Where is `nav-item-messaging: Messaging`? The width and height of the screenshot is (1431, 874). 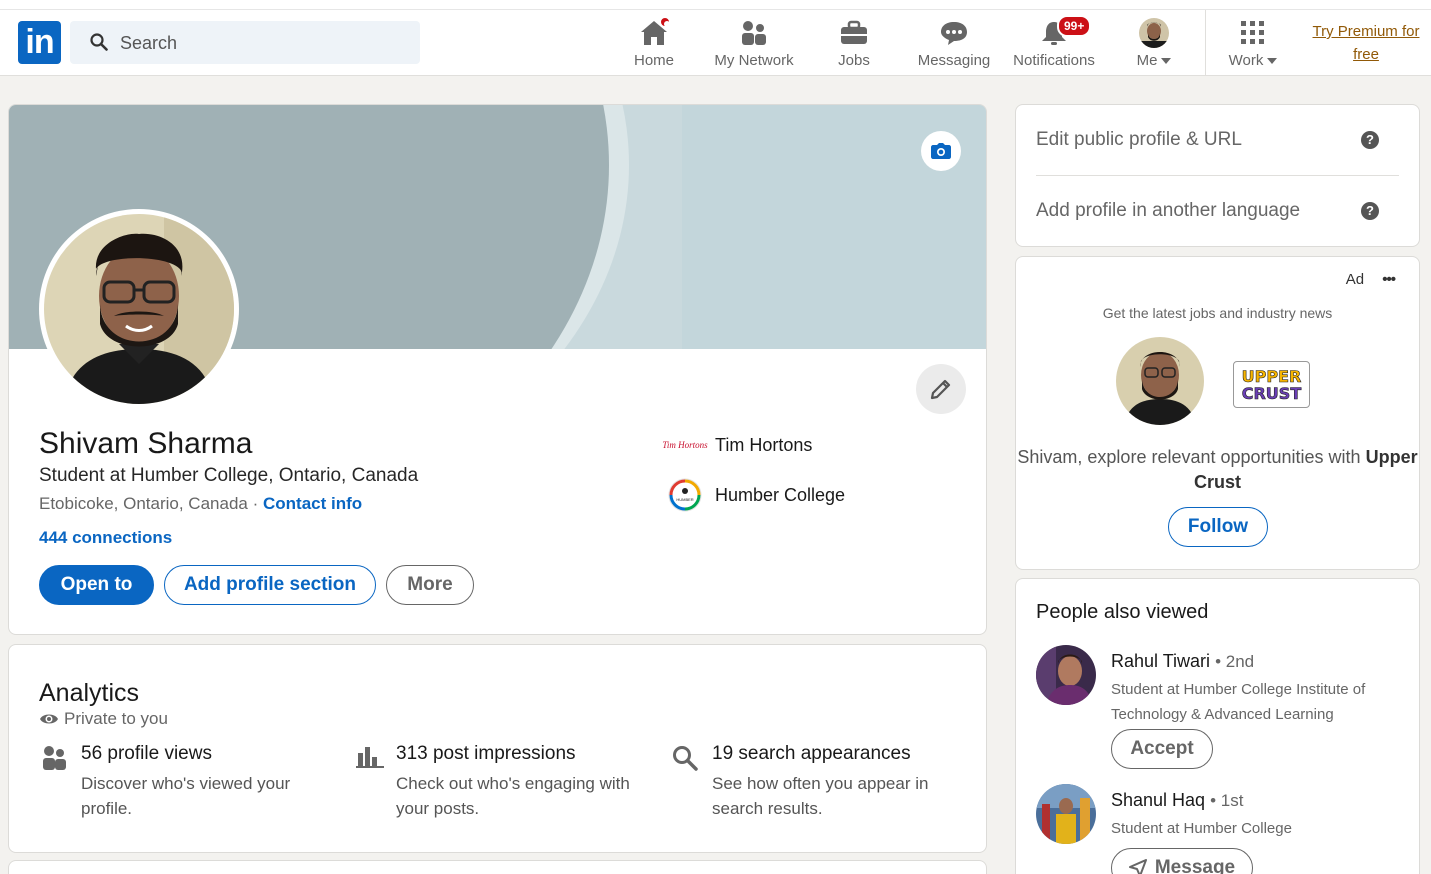 nav-item-messaging: Messaging is located at coordinates (954, 46).